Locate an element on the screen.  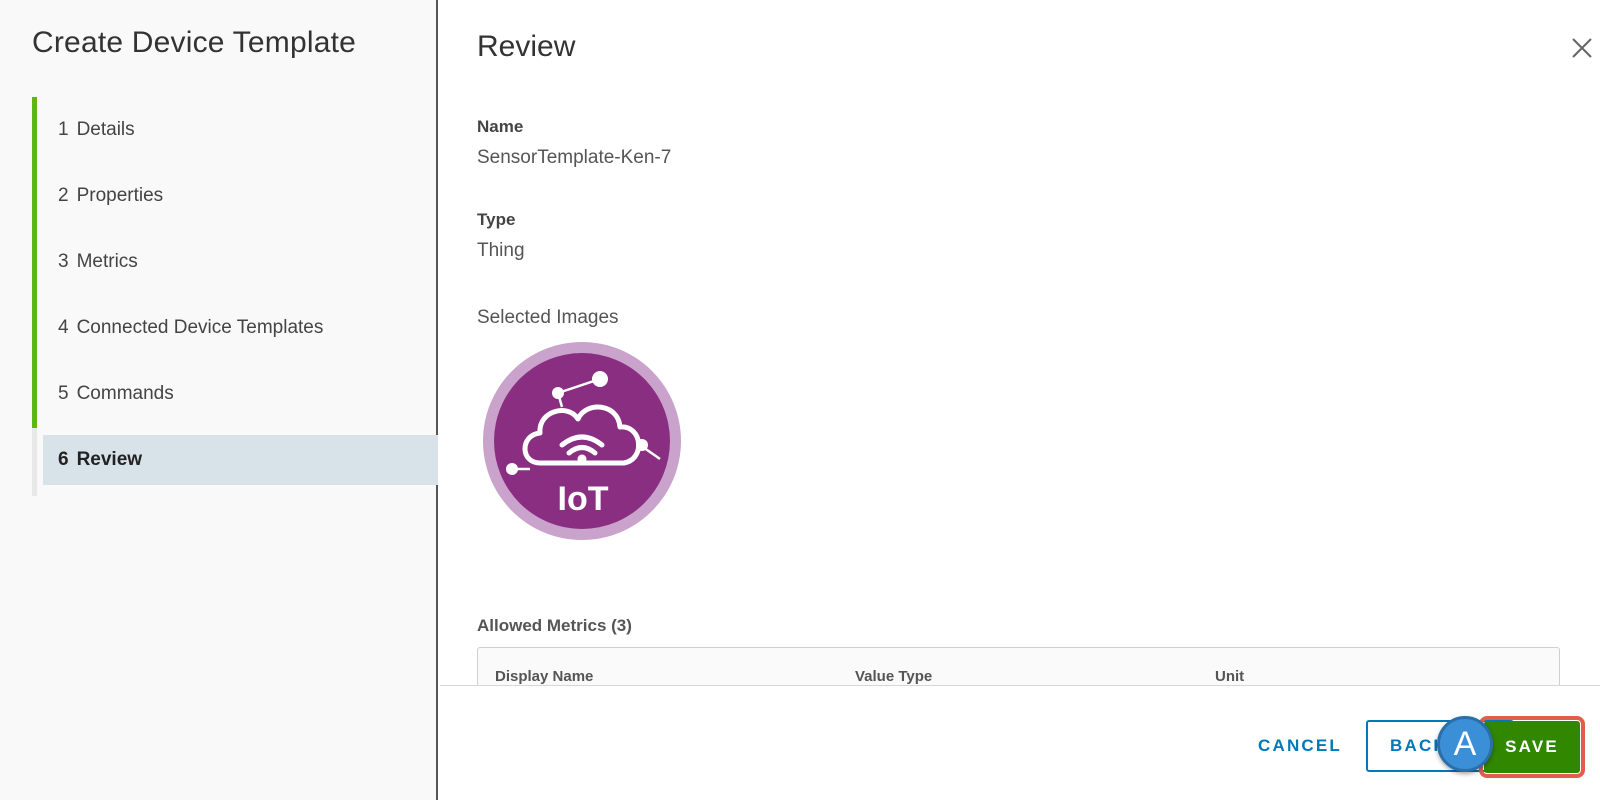
cancel-button: CANCEL is located at coordinates (1300, 746).